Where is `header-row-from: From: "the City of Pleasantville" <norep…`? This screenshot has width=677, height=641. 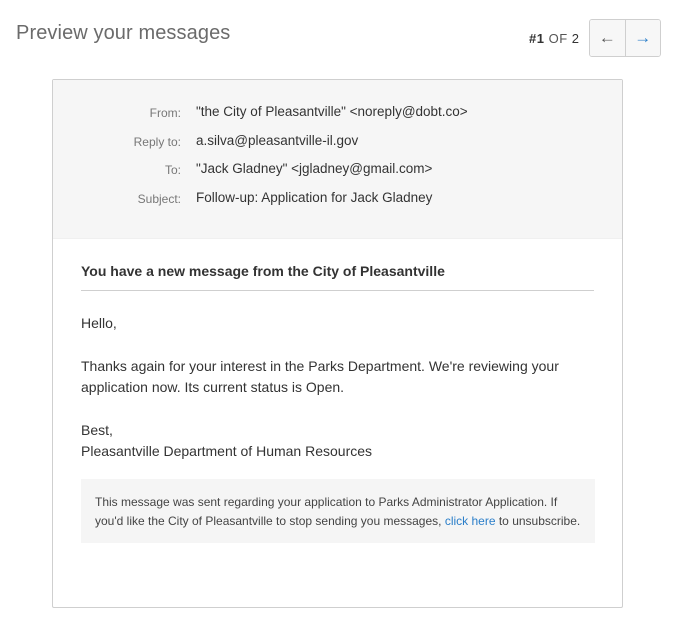
header-row-from: From: "the City of Pleasantville" <norep… is located at coordinates (337, 114).